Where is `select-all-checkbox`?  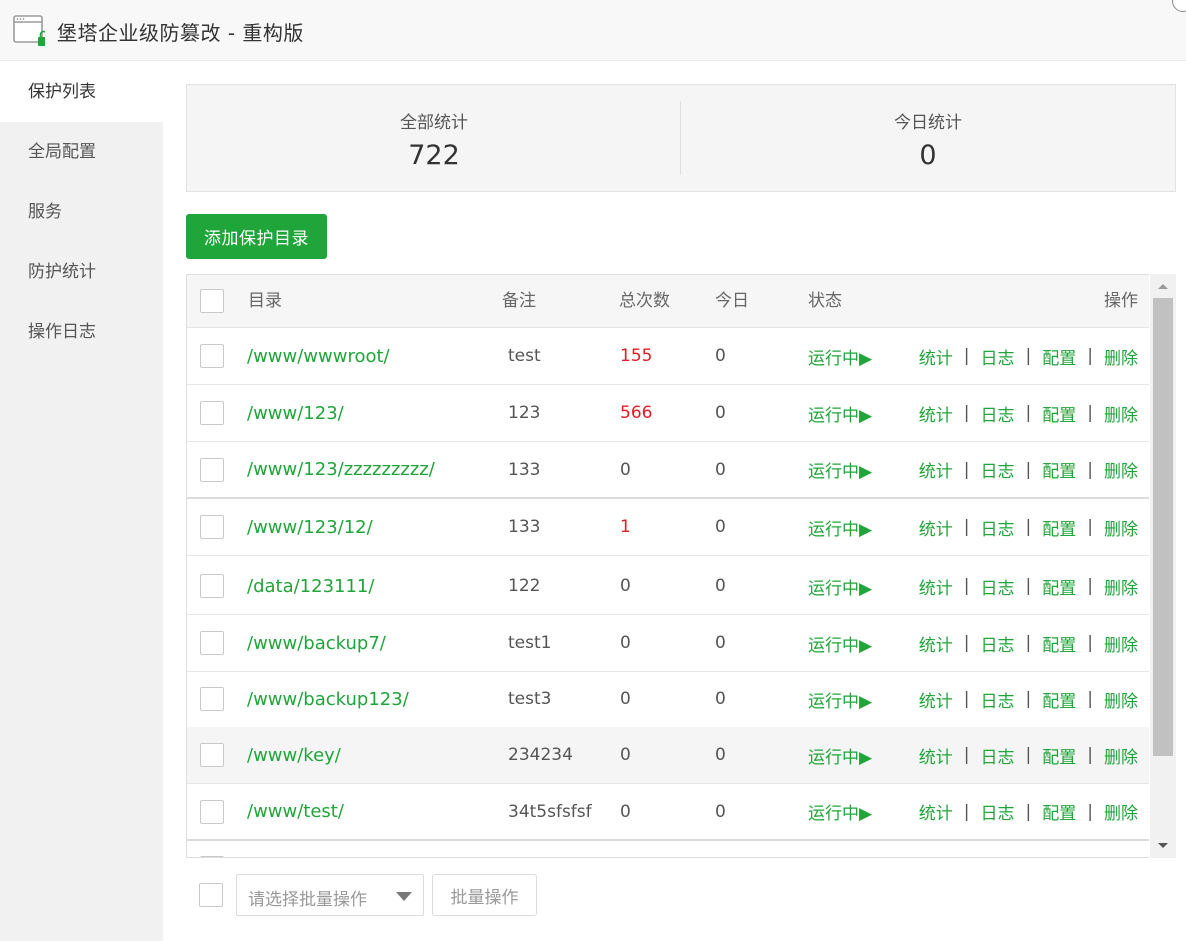
select-all-checkbox is located at coordinates (212, 301).